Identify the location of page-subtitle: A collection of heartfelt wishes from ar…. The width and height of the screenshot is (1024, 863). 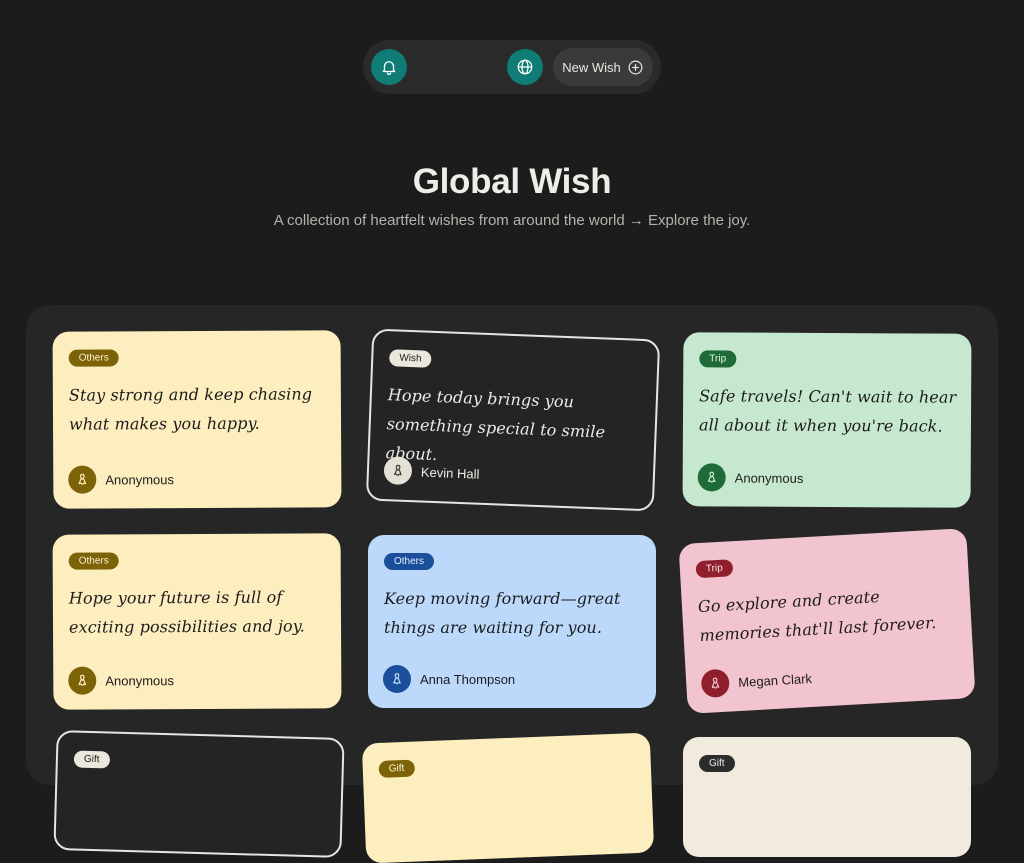
(512, 220).